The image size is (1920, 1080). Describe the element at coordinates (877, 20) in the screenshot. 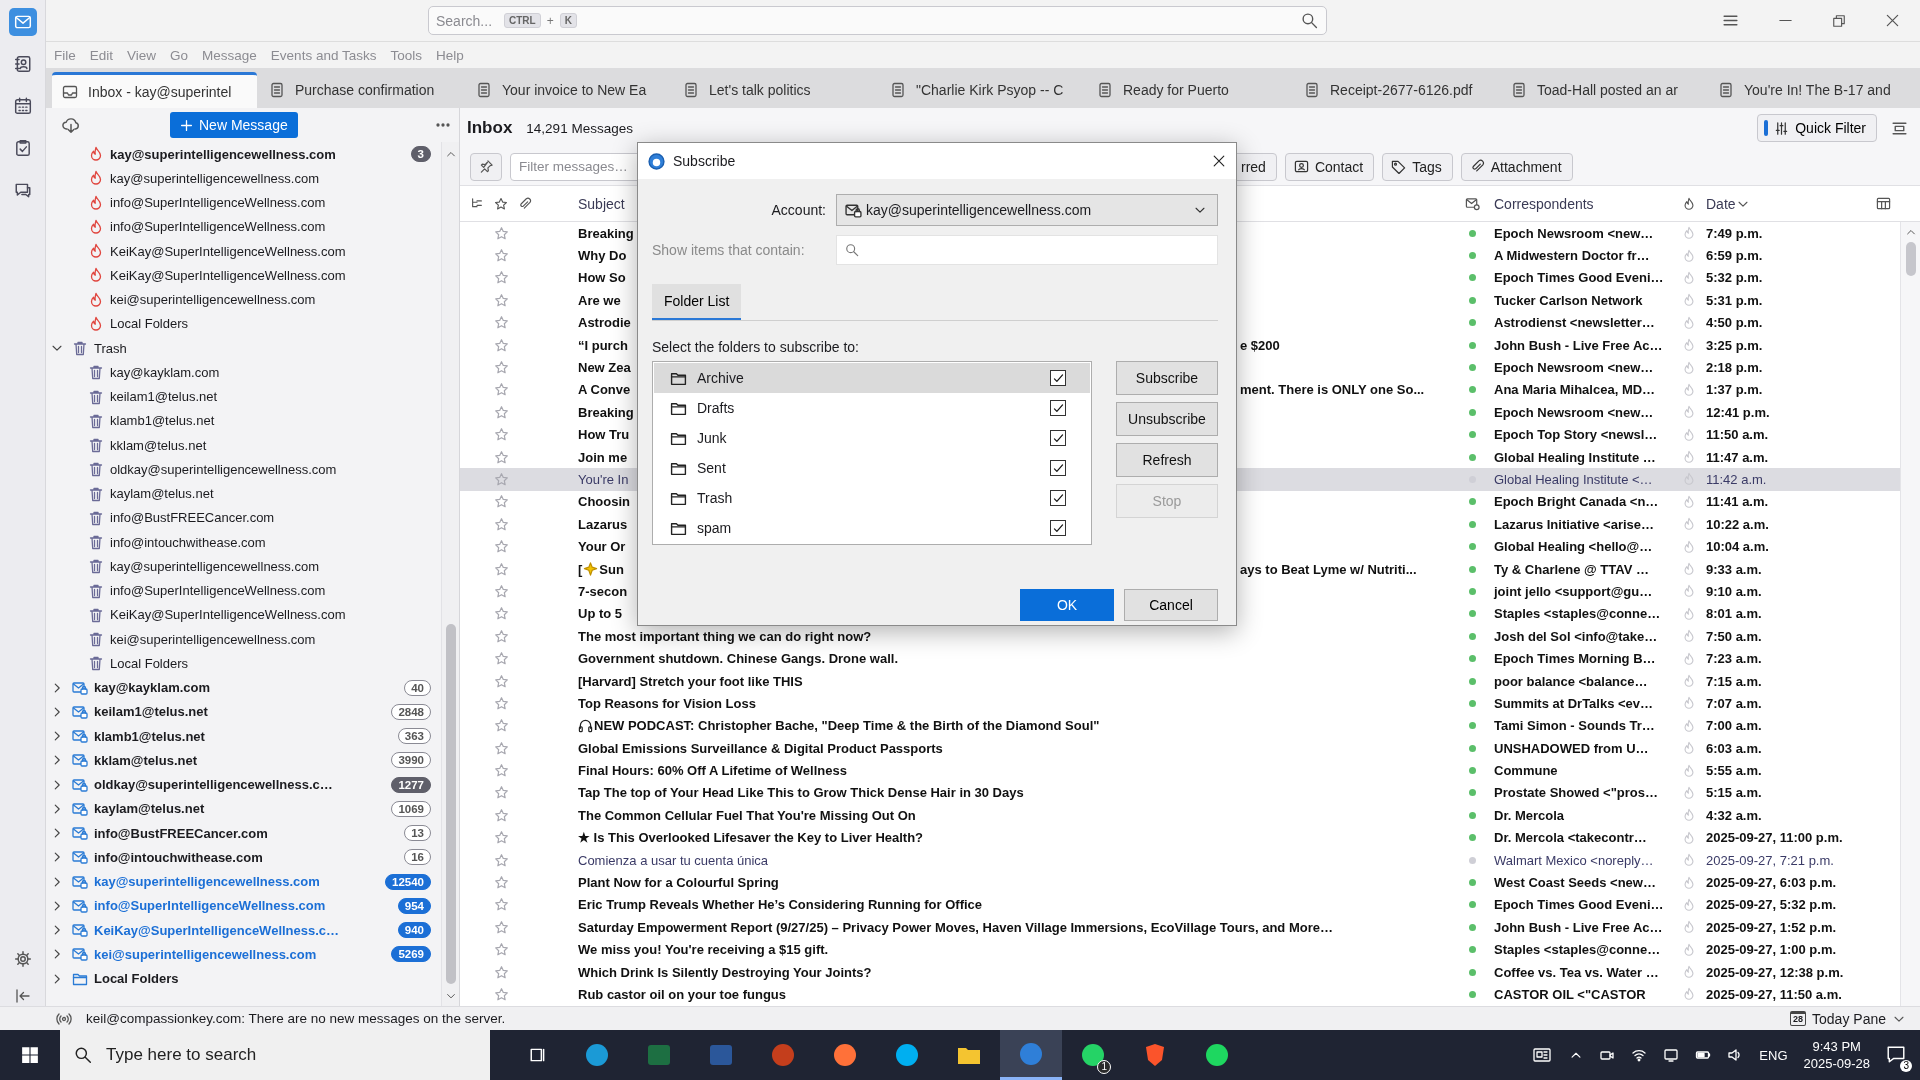

I see `search-field: Search... CTRL + K` at that location.